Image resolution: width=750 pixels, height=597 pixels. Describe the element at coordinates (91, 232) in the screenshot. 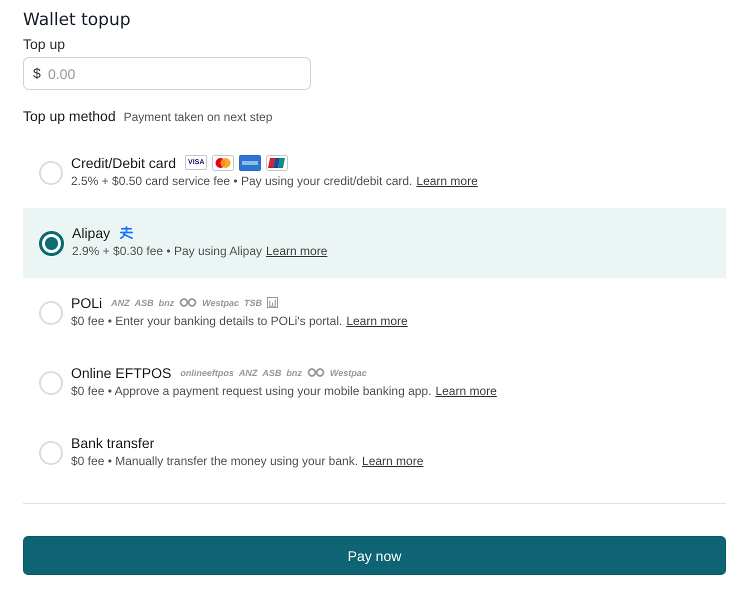

I see `option-name: Alipay` at that location.